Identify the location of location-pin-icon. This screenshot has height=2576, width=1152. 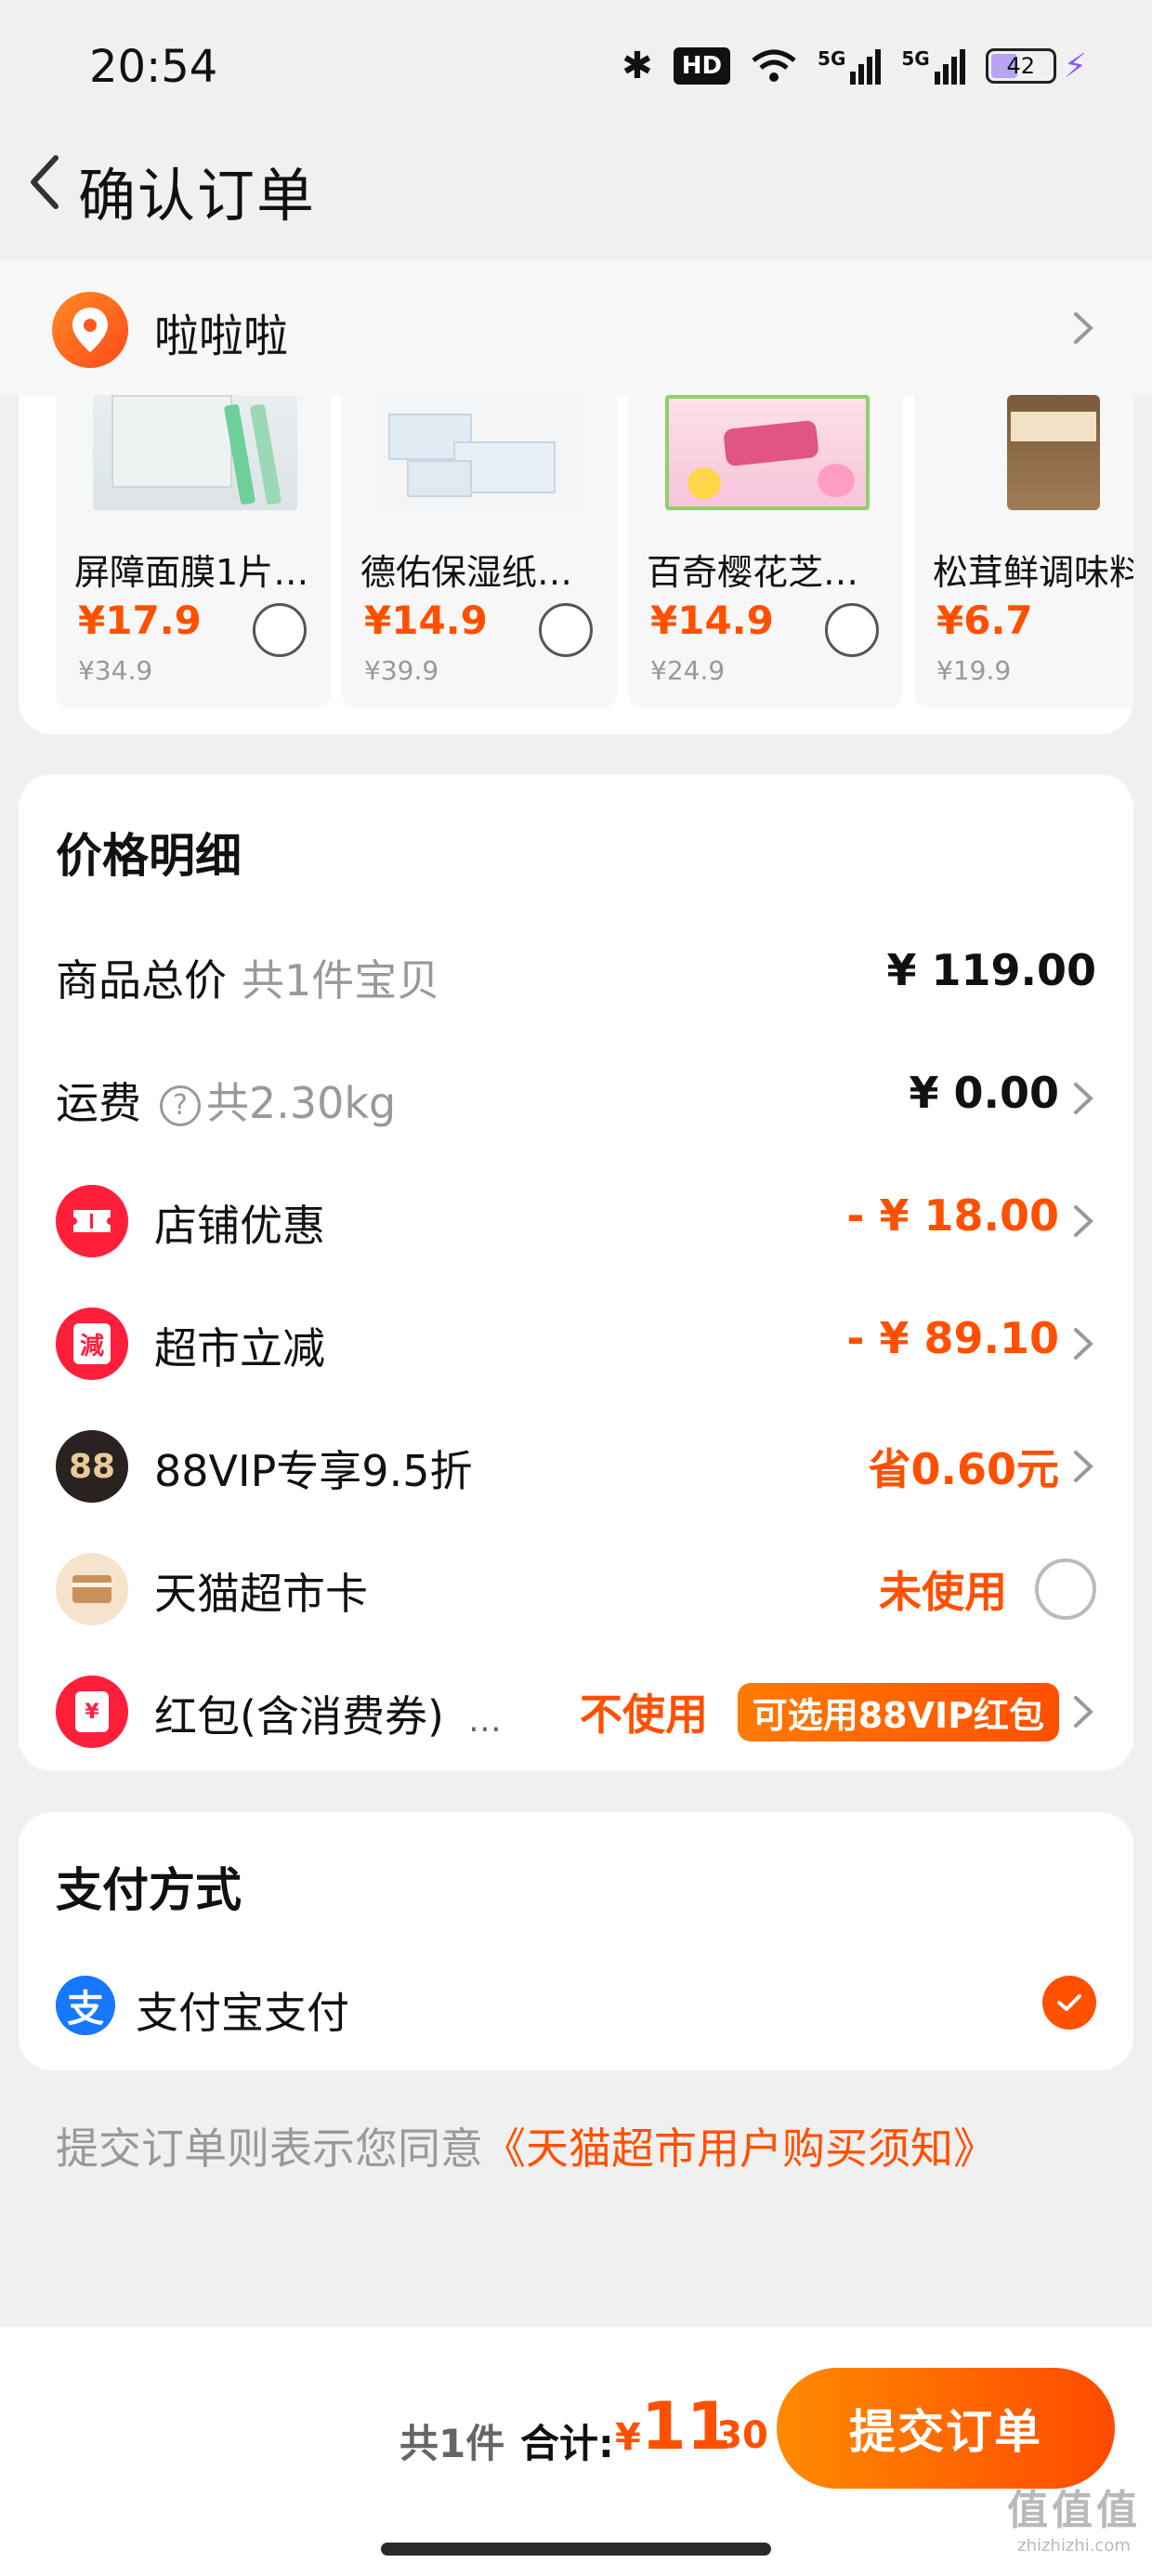
(90, 330).